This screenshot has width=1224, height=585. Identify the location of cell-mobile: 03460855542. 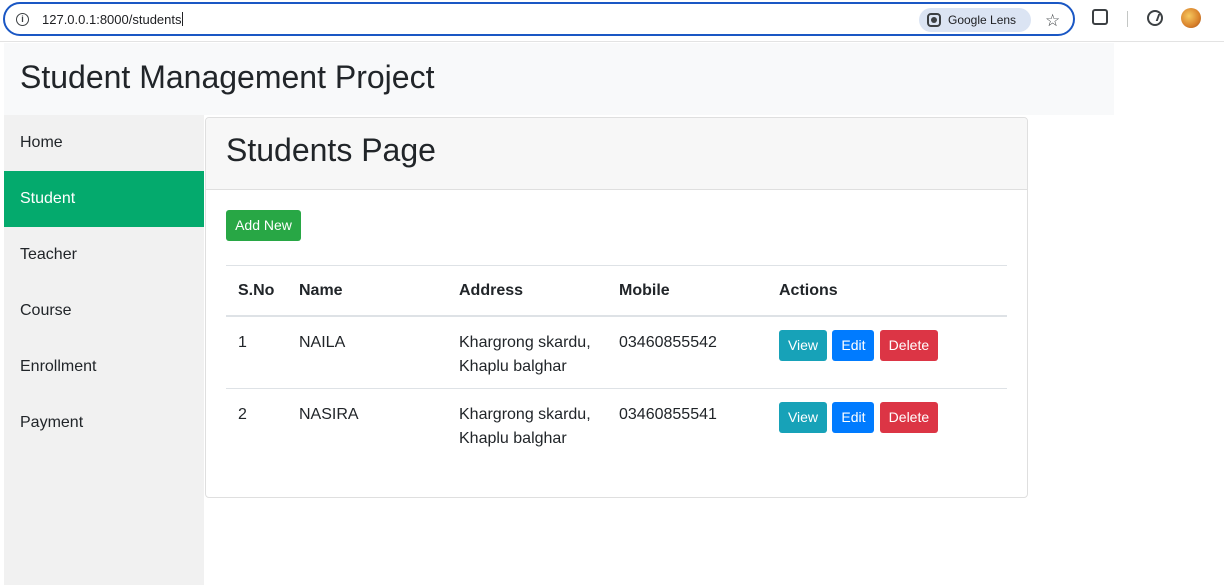
(687, 352).